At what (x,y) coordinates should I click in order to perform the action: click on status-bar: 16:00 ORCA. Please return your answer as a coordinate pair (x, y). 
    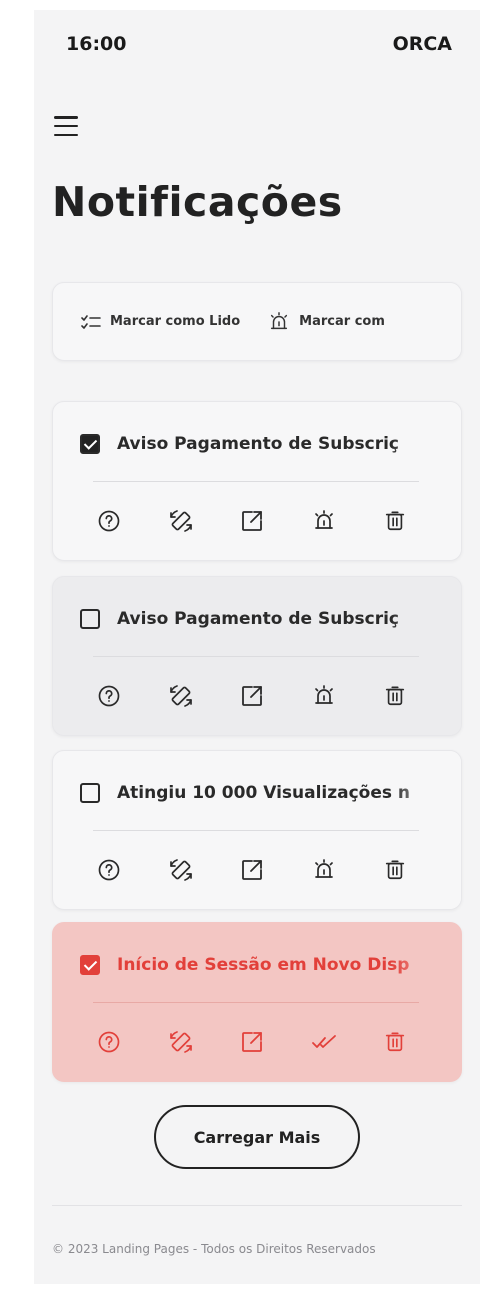
    Looking at the image, I should click on (257, 44).